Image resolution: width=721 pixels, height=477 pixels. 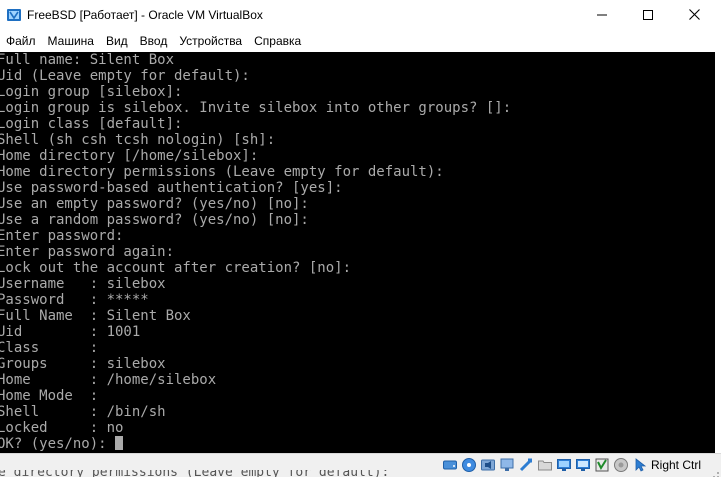 I want to click on network-icon, so click(x=506, y=465).